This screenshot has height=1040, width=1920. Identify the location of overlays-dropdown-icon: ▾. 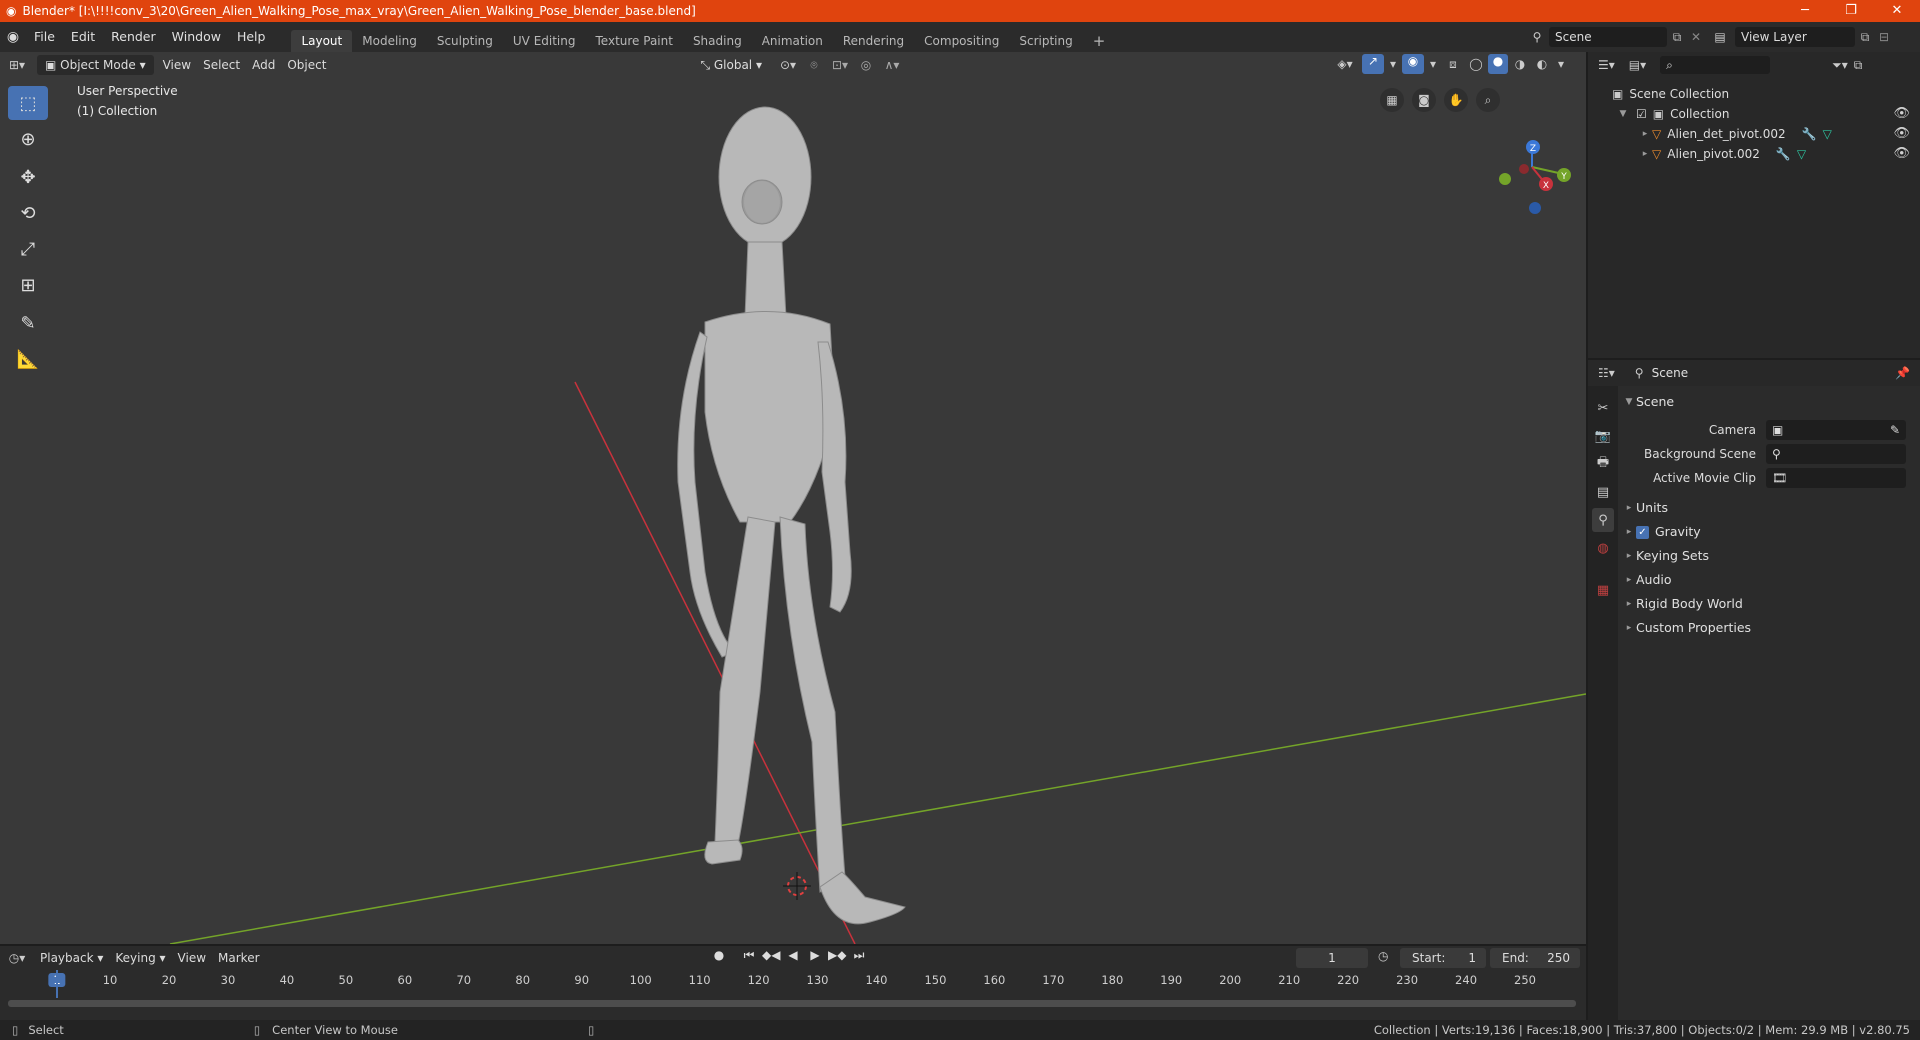
(1433, 64).